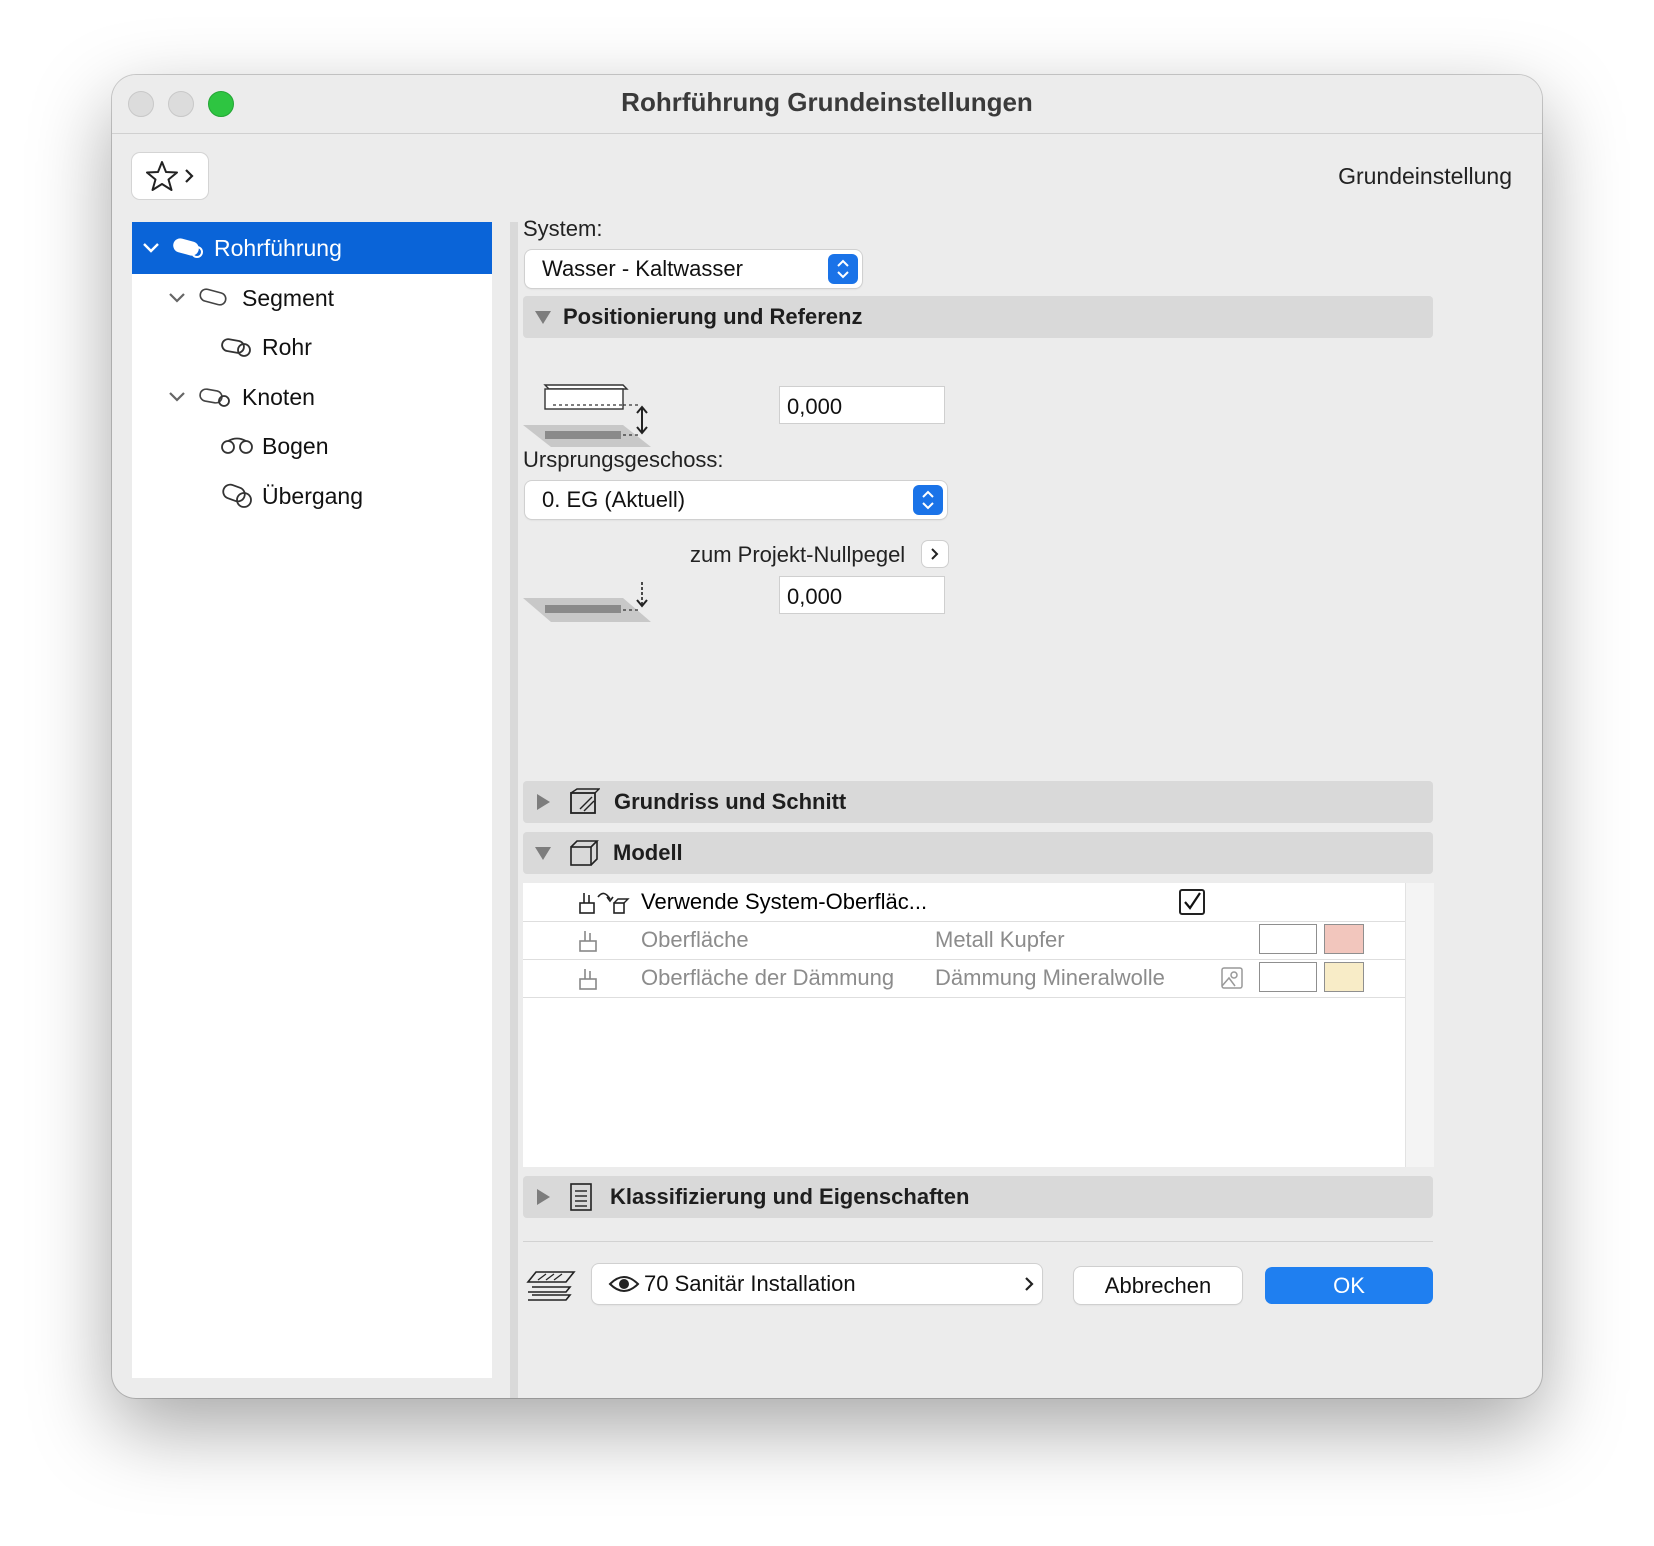 The width and height of the screenshot is (1654, 1546). What do you see at coordinates (642, 268) in the screenshot?
I see `system-select-value: Wasser - Kaltwasser` at bounding box center [642, 268].